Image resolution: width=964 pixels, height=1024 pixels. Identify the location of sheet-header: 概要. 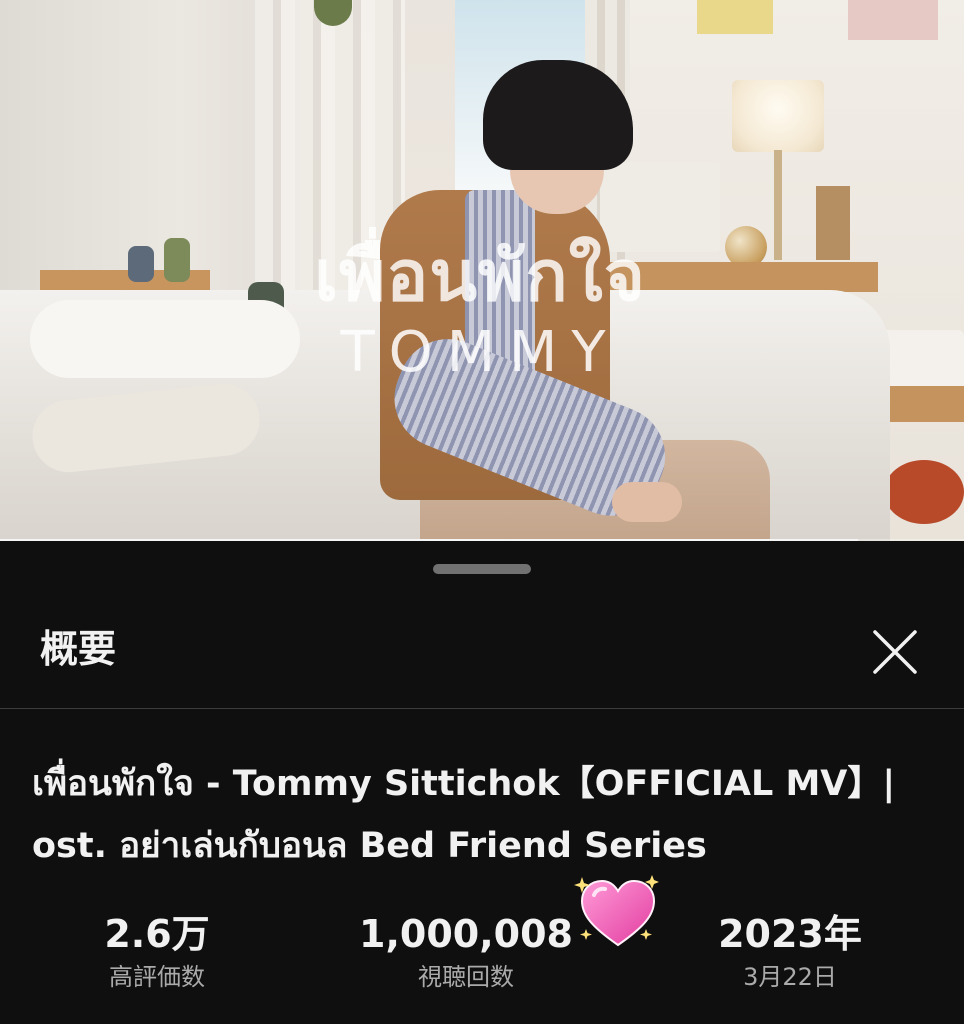
(482, 657).